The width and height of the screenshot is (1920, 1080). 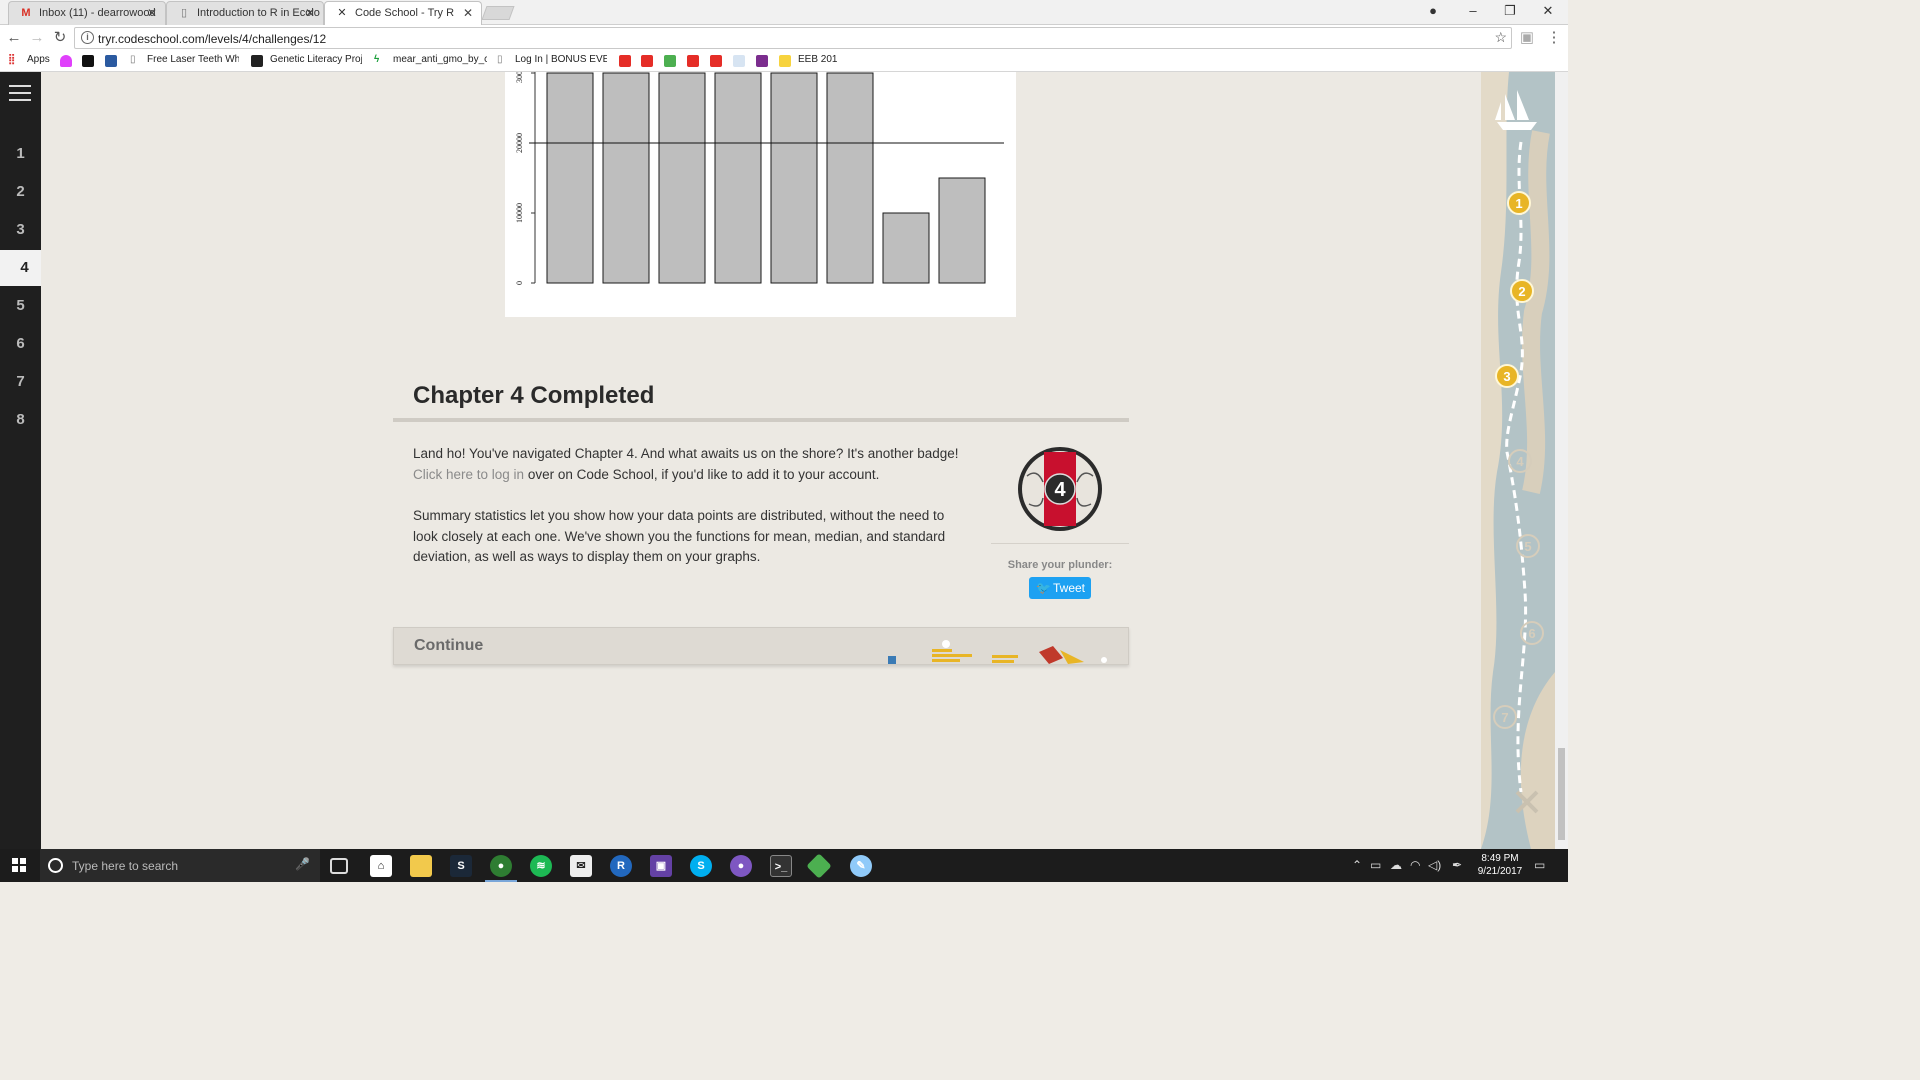 What do you see at coordinates (534, 395) in the screenshot?
I see `chapter-title: Chapter 4 Completed` at bounding box center [534, 395].